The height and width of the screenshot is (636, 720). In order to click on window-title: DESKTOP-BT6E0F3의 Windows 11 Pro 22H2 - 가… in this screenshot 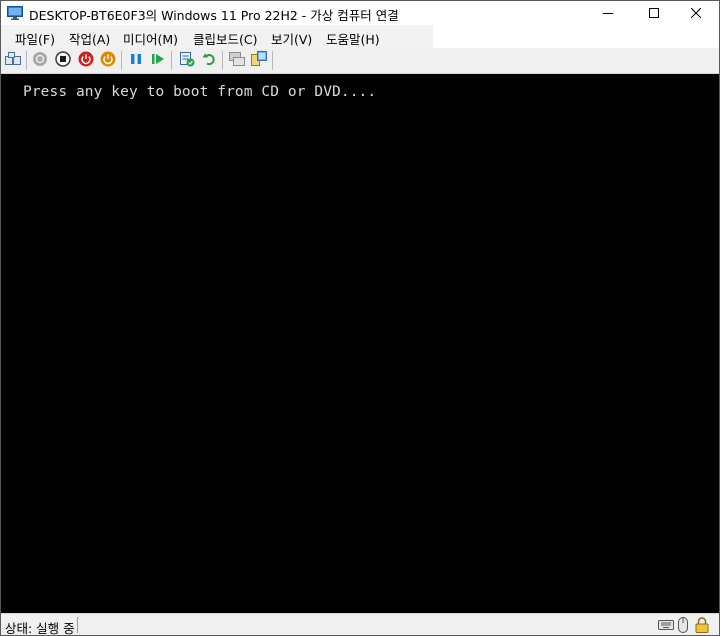, I will do `click(214, 15)`.